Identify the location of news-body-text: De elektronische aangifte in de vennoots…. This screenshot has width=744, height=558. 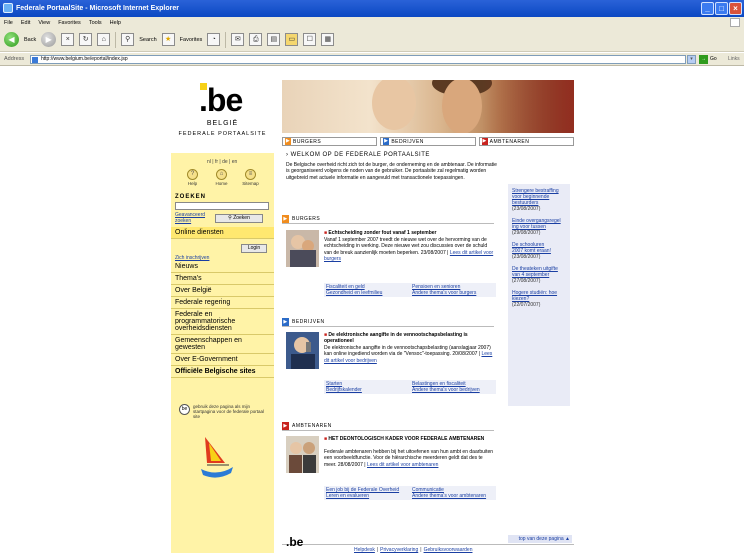
(407, 351).